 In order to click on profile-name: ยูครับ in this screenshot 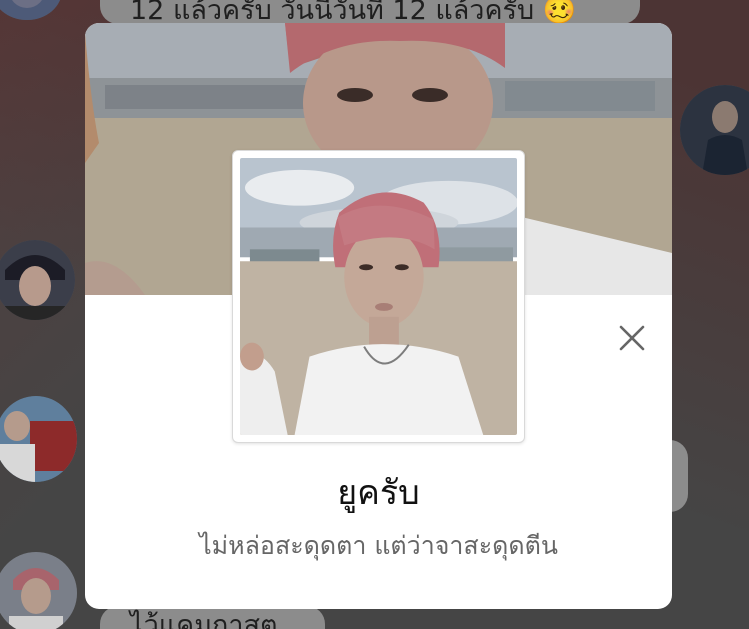, I will do `click(378, 493)`.